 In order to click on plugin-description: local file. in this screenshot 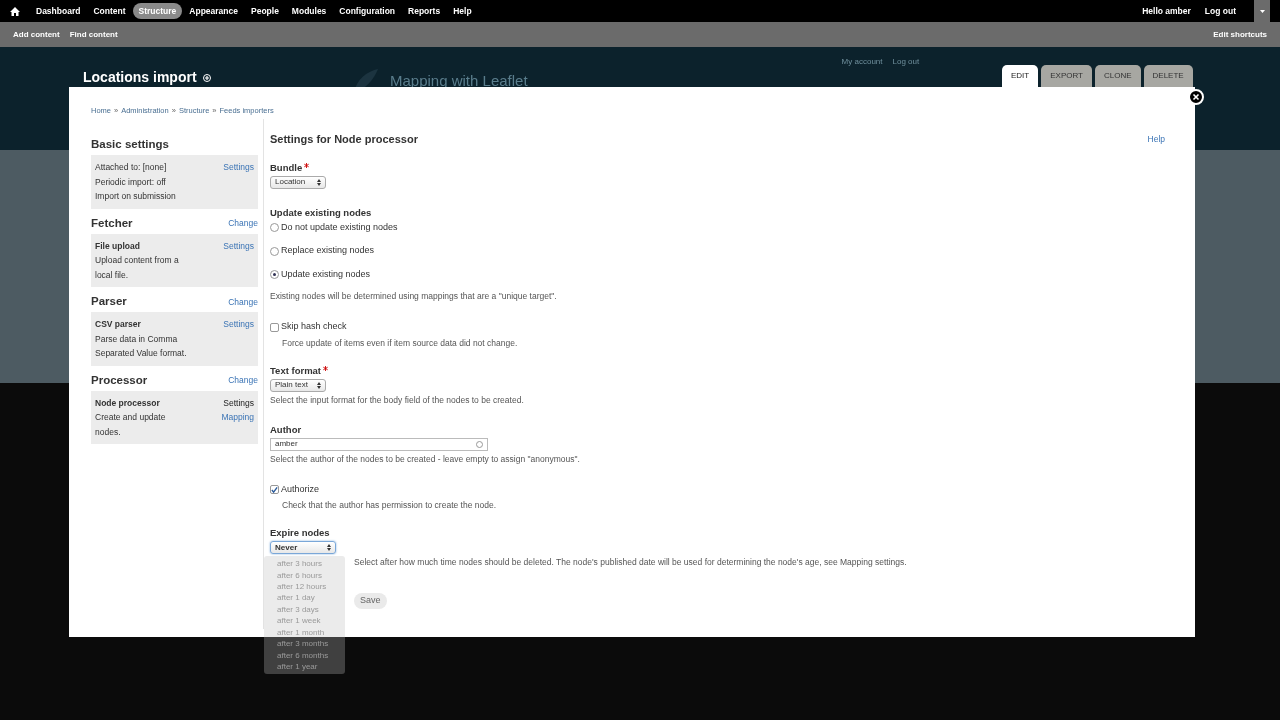, I will do `click(112, 275)`.